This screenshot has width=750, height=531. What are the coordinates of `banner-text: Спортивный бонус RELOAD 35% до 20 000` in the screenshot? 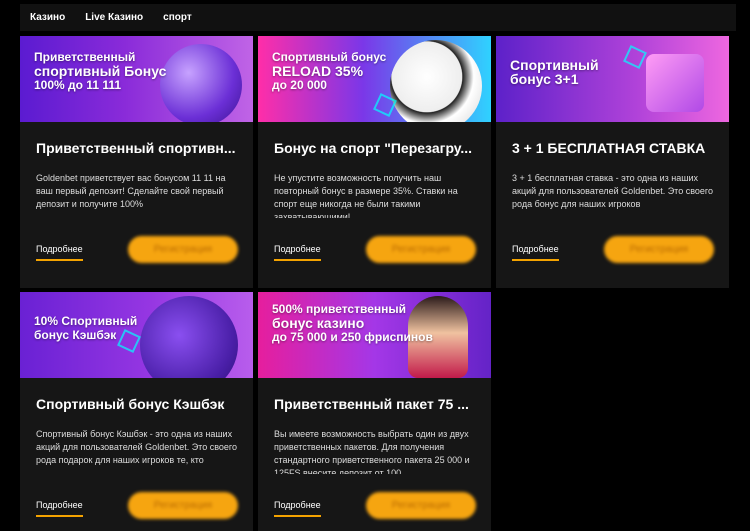 It's located at (329, 71).